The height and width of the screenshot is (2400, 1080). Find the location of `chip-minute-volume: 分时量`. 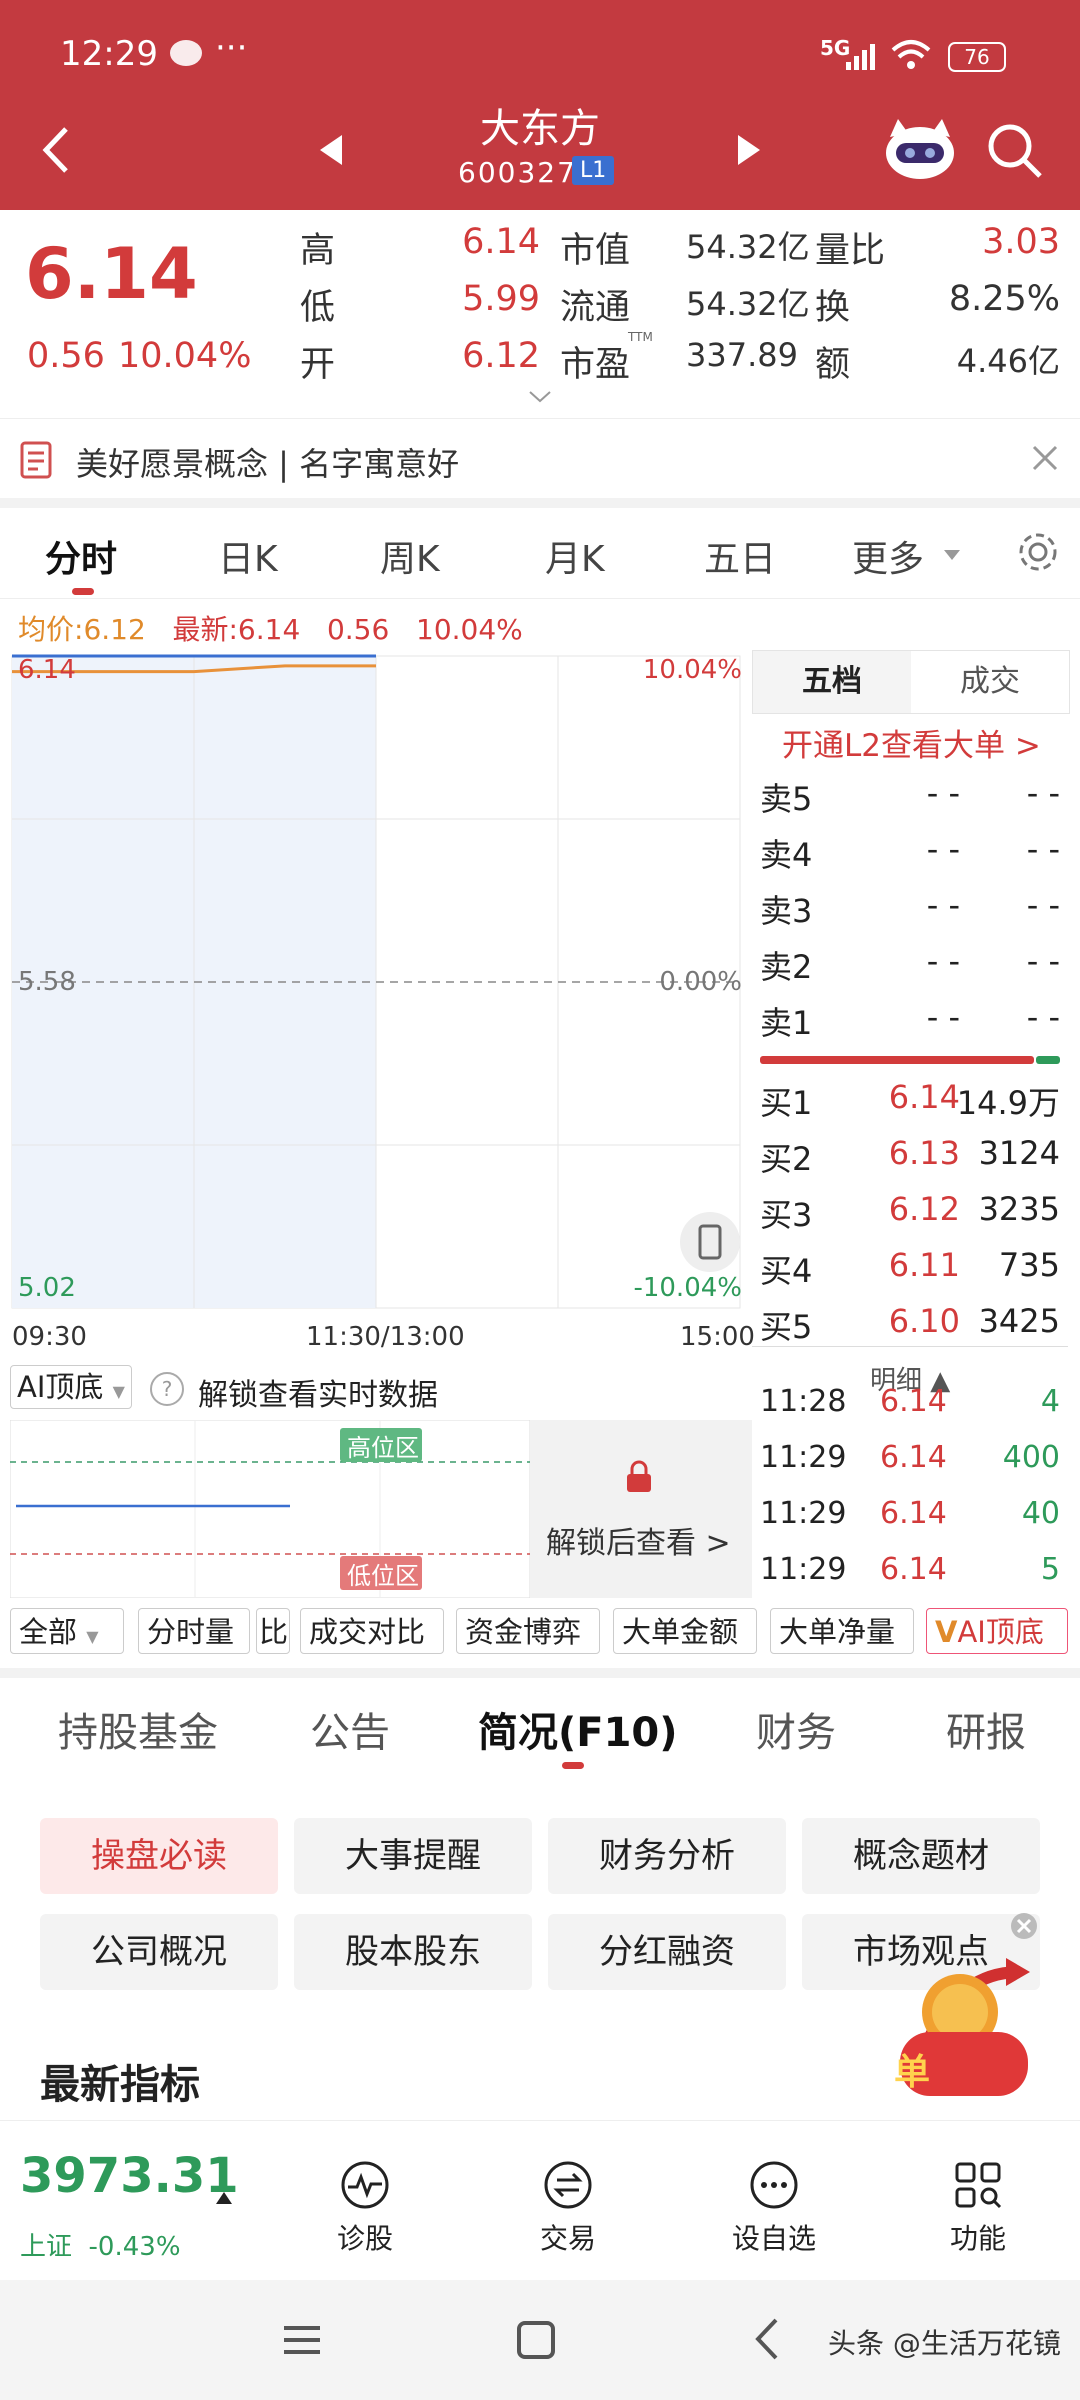

chip-minute-volume: 分时量 is located at coordinates (194, 1631).